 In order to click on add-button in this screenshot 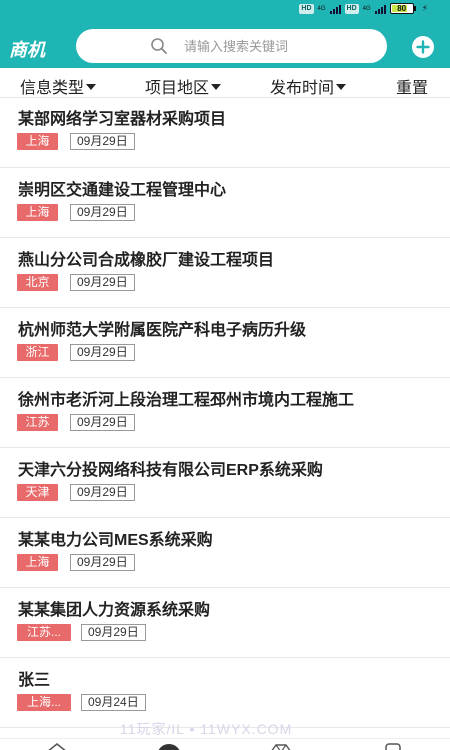, I will do `click(423, 47)`.